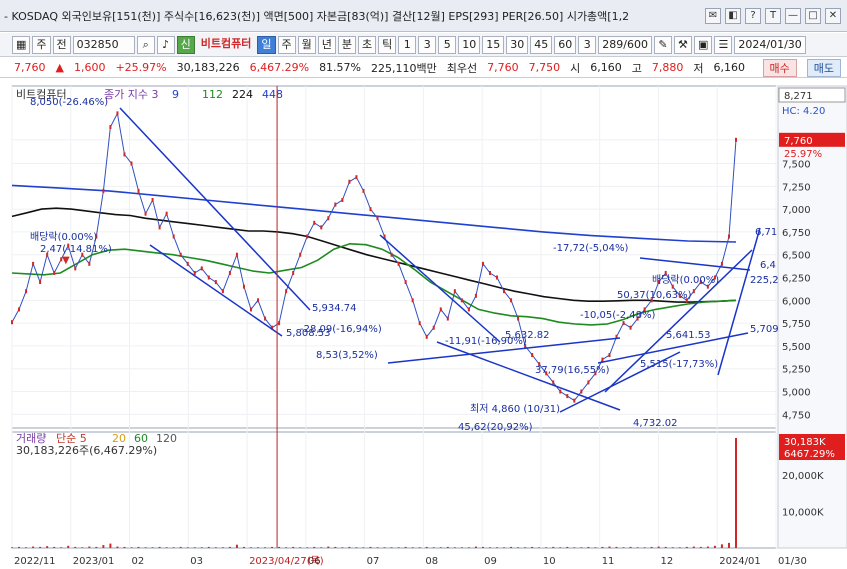  Describe the element at coordinates (407, 44) in the screenshot. I see `interval-1: 1` at that location.